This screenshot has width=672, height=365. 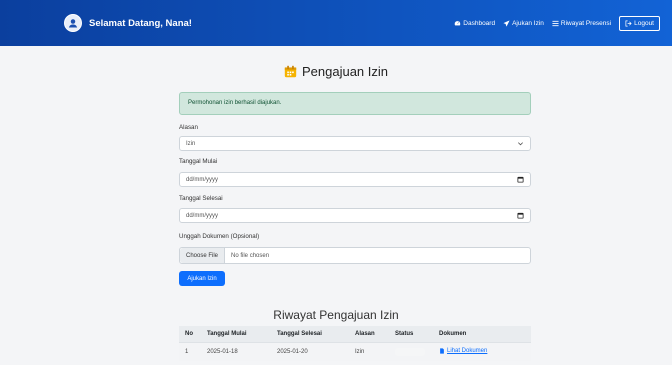 What do you see at coordinates (310, 334) in the screenshot?
I see `col-tanggal-selesai: Tanggal Selesai` at bounding box center [310, 334].